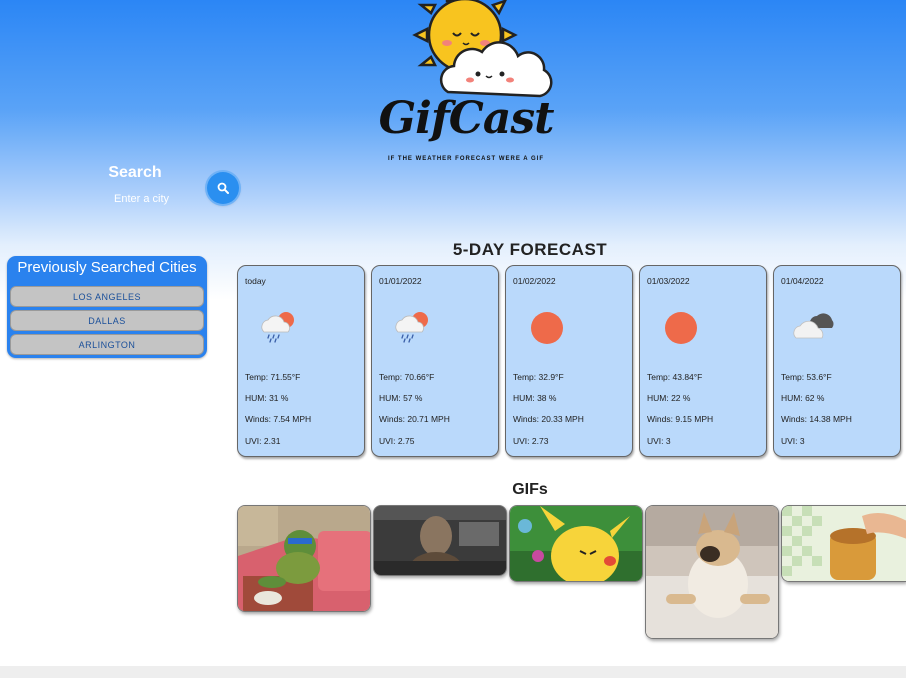 Image resolution: width=906 pixels, height=678 pixels. I want to click on history-city-button: LOS ANGELES, so click(107, 296).